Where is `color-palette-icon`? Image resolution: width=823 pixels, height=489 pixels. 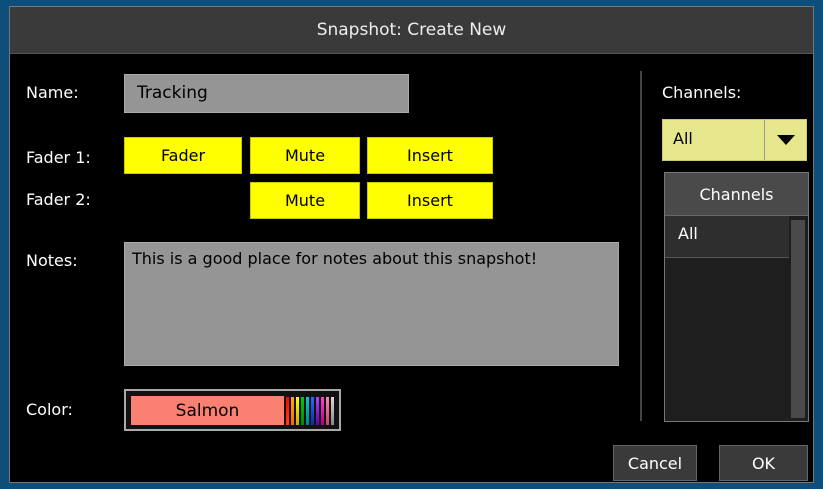
color-palette-icon is located at coordinates (312, 411).